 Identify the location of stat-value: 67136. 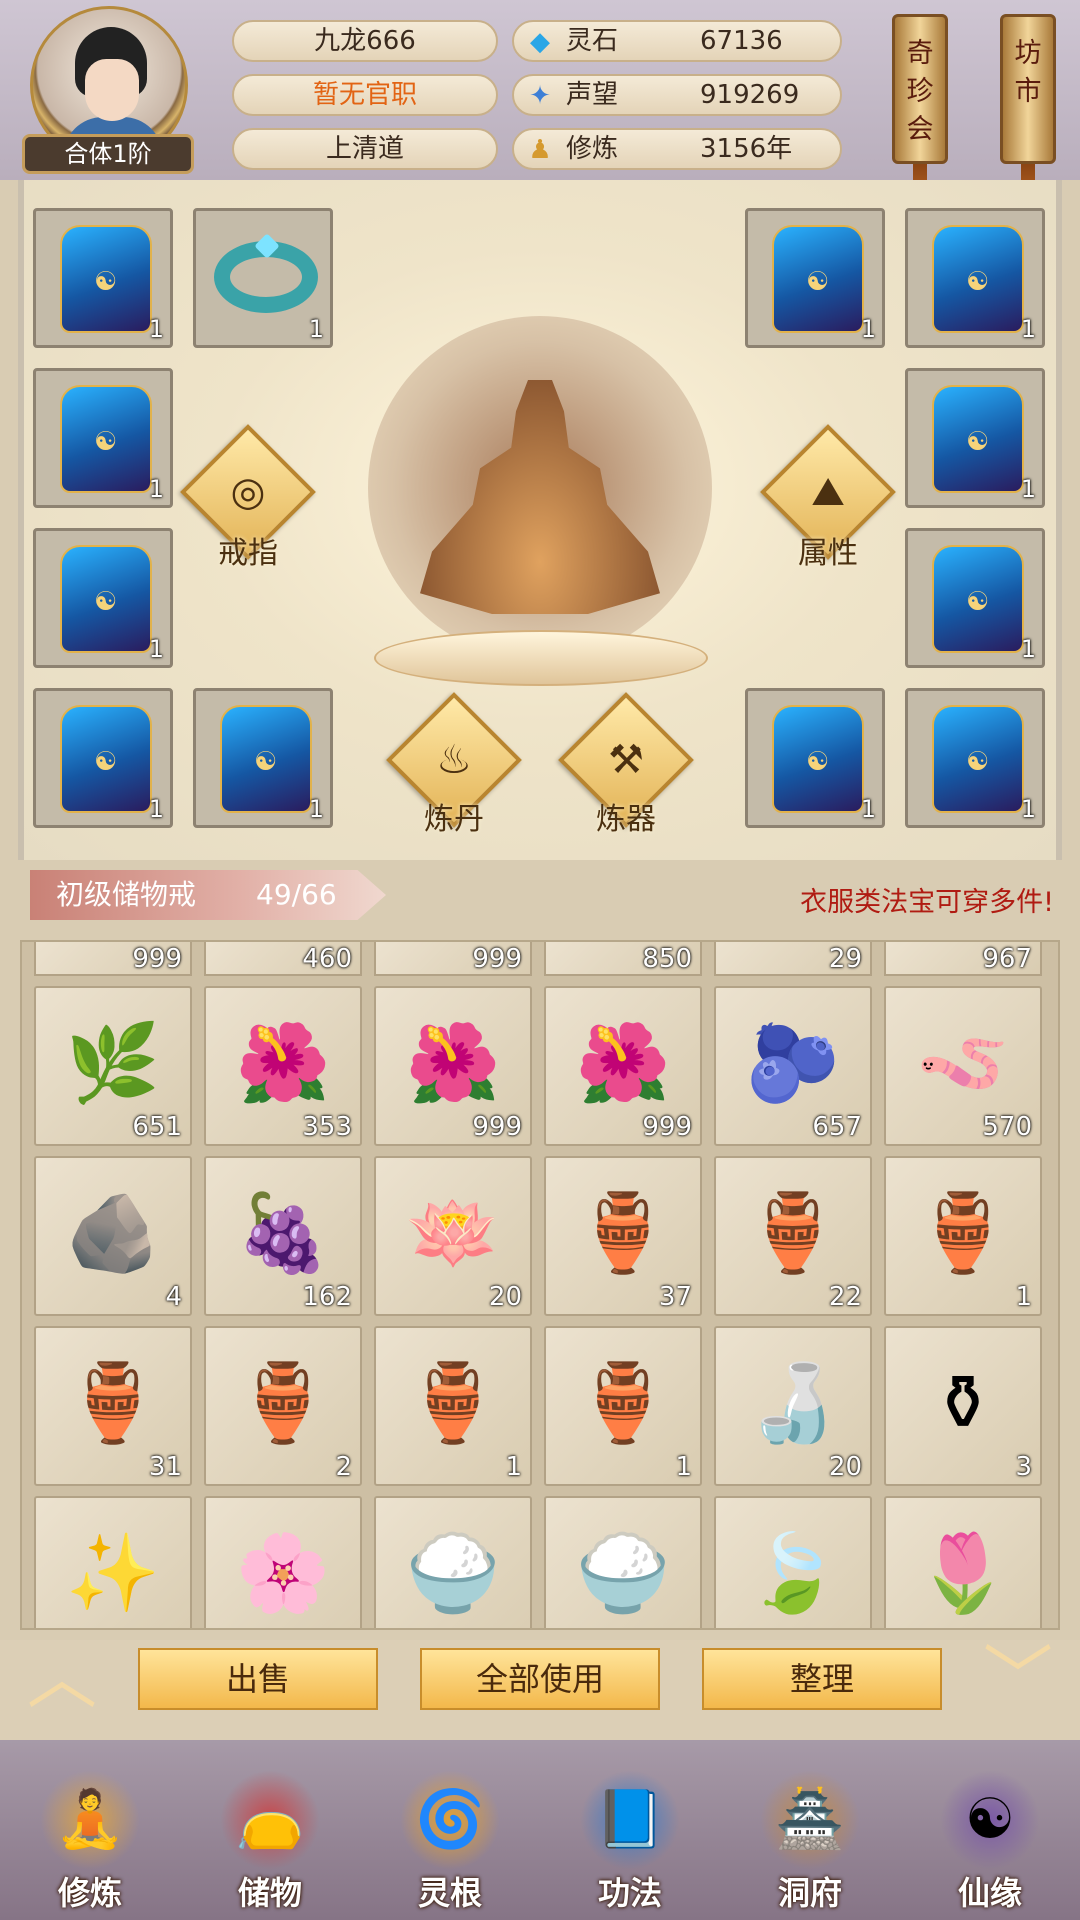
(741, 41).